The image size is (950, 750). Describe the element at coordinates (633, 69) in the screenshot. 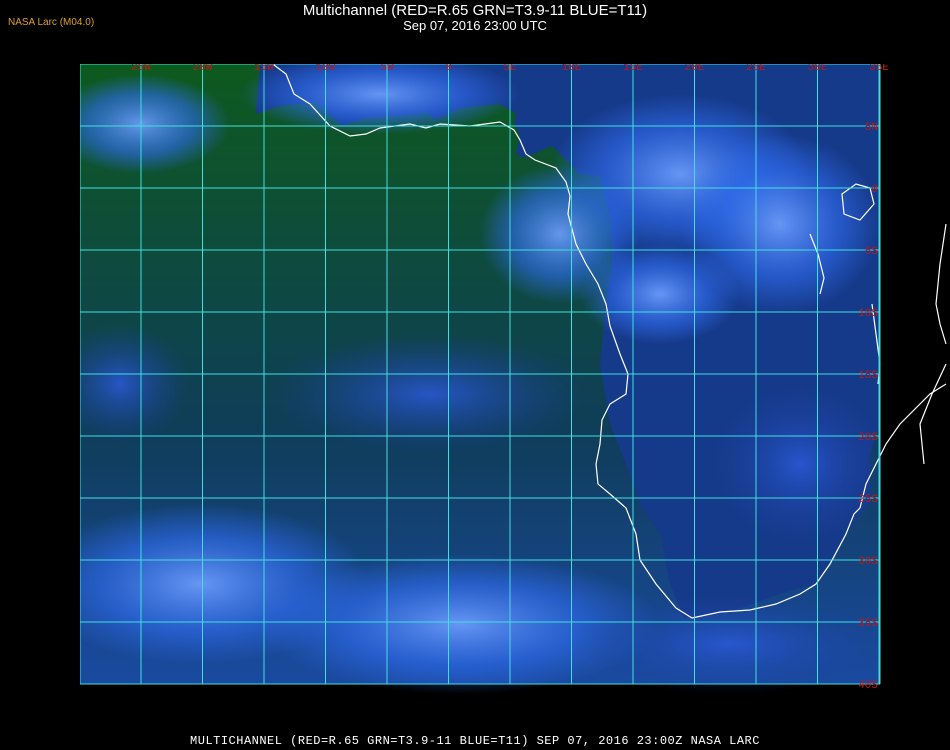

I see `longitude-label: 15E` at that location.